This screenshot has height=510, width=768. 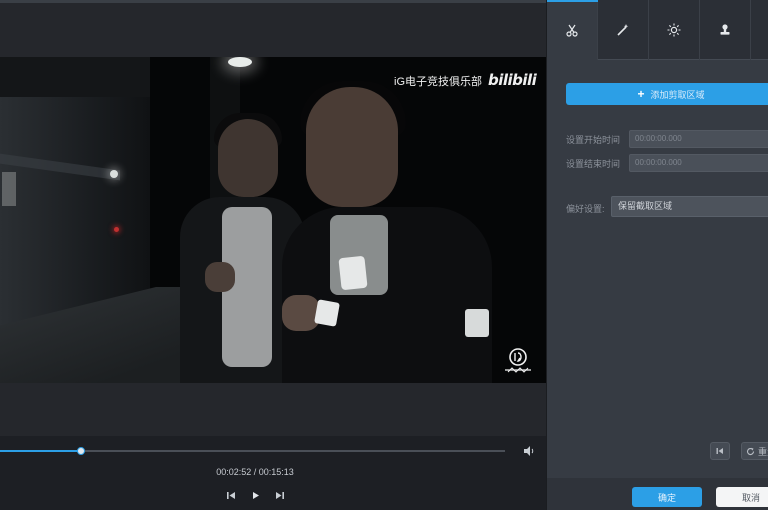 What do you see at coordinates (234, 472) in the screenshot?
I see `current-time: 00:02:52` at bounding box center [234, 472].